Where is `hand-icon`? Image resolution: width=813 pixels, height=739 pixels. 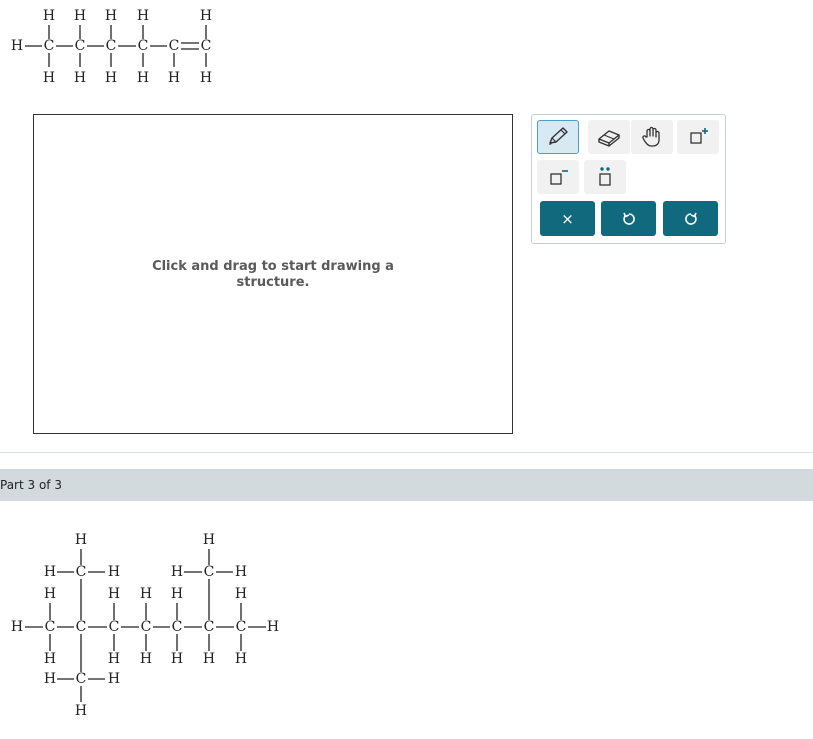
hand-icon is located at coordinates (651, 136).